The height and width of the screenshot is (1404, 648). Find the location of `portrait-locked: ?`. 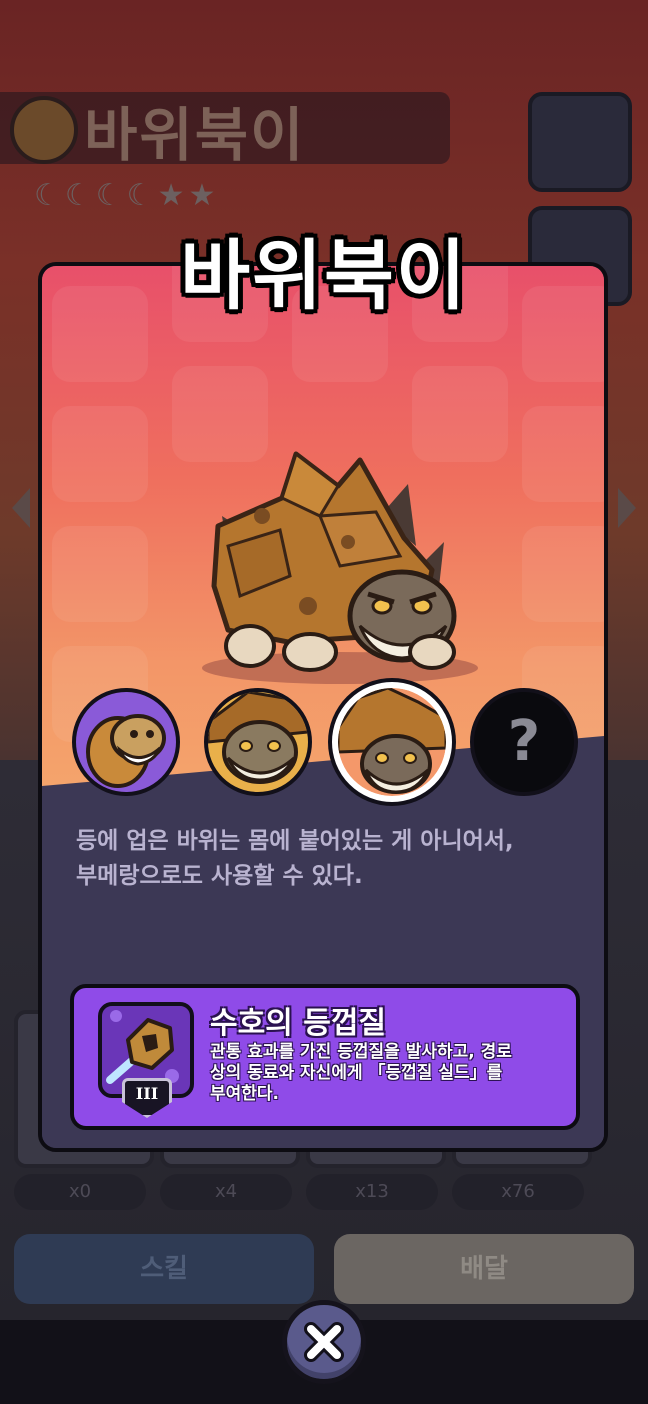

portrait-locked: ? is located at coordinates (524, 742).